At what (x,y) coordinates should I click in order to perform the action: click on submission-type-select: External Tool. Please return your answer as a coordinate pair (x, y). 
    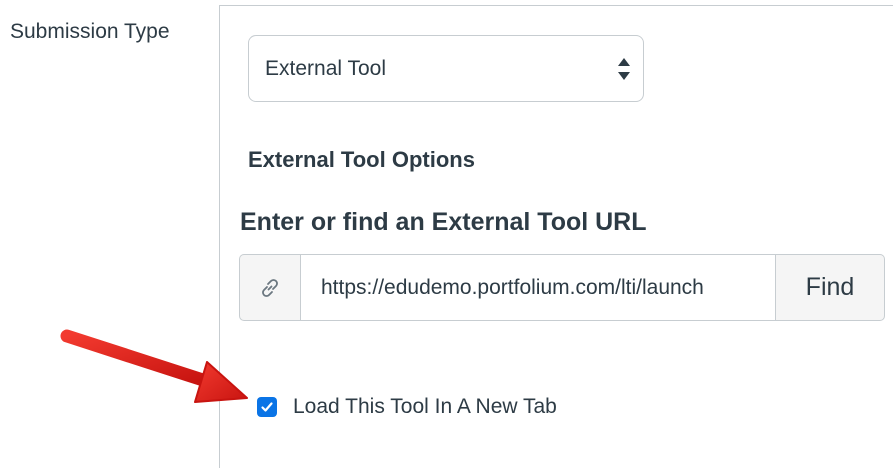
    Looking at the image, I should click on (446, 68).